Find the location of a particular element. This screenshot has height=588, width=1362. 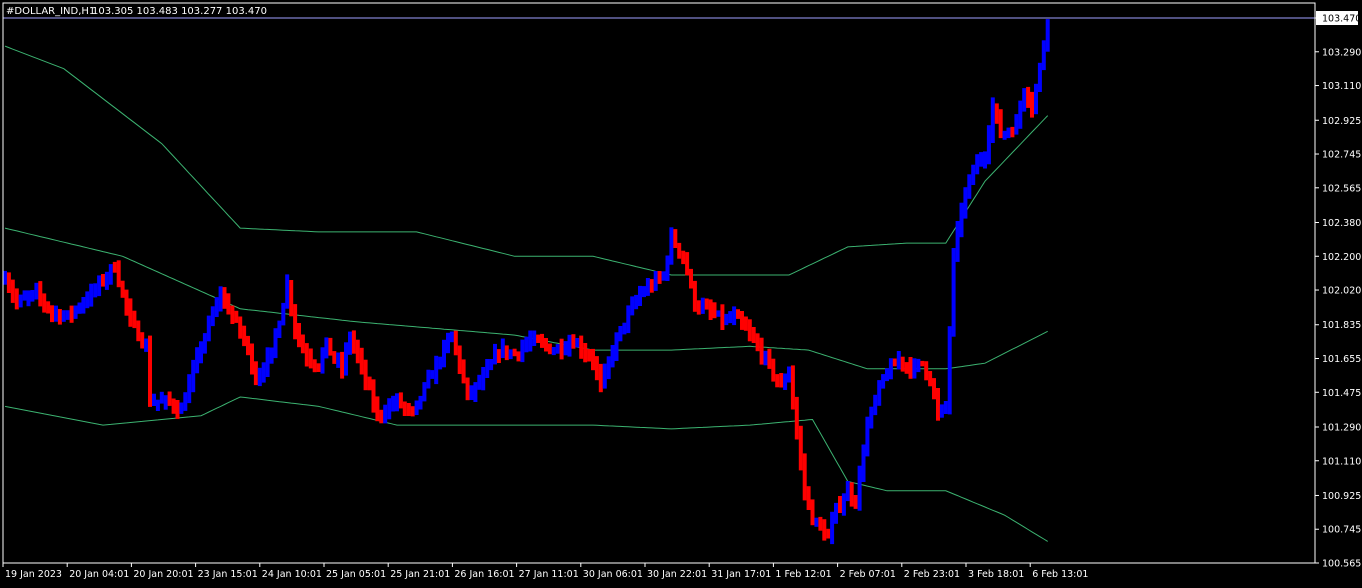

y-tick-label: 102.925 is located at coordinates (1341, 121).